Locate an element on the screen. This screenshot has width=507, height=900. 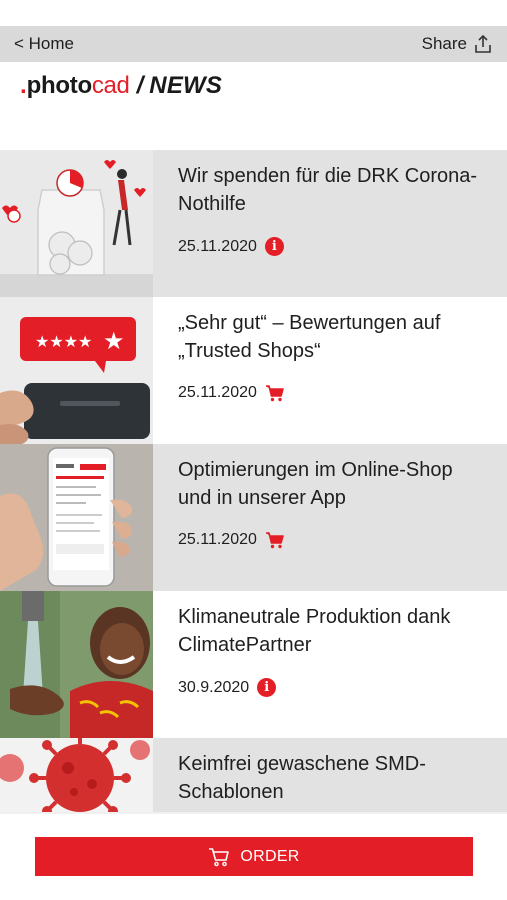
news-date: 30.9.2020 is located at coordinates (214, 687).